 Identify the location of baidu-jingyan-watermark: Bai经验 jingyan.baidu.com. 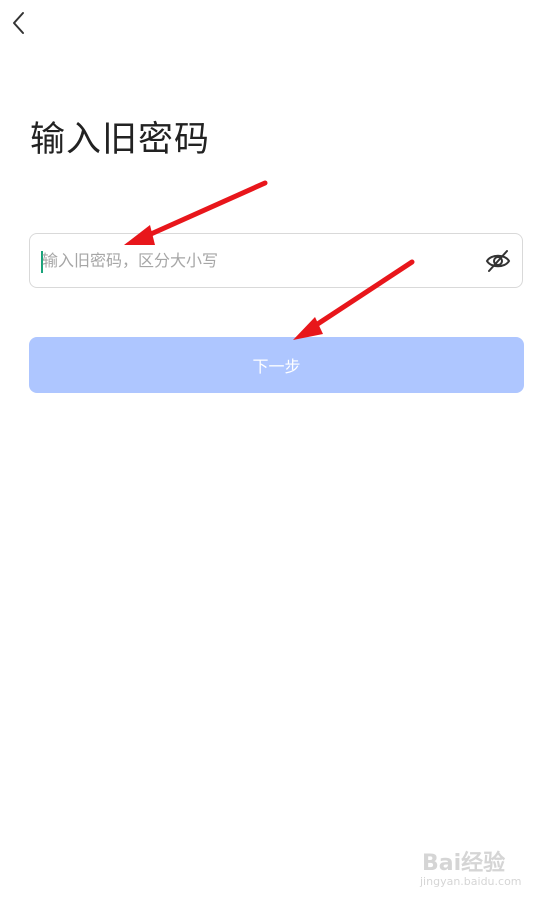
(475, 868).